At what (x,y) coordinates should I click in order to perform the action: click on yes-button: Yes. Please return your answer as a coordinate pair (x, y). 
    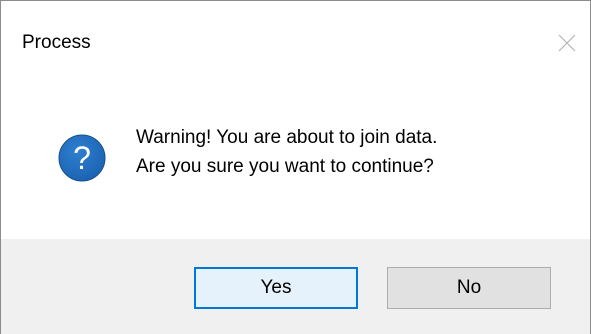
    Looking at the image, I should click on (276, 288).